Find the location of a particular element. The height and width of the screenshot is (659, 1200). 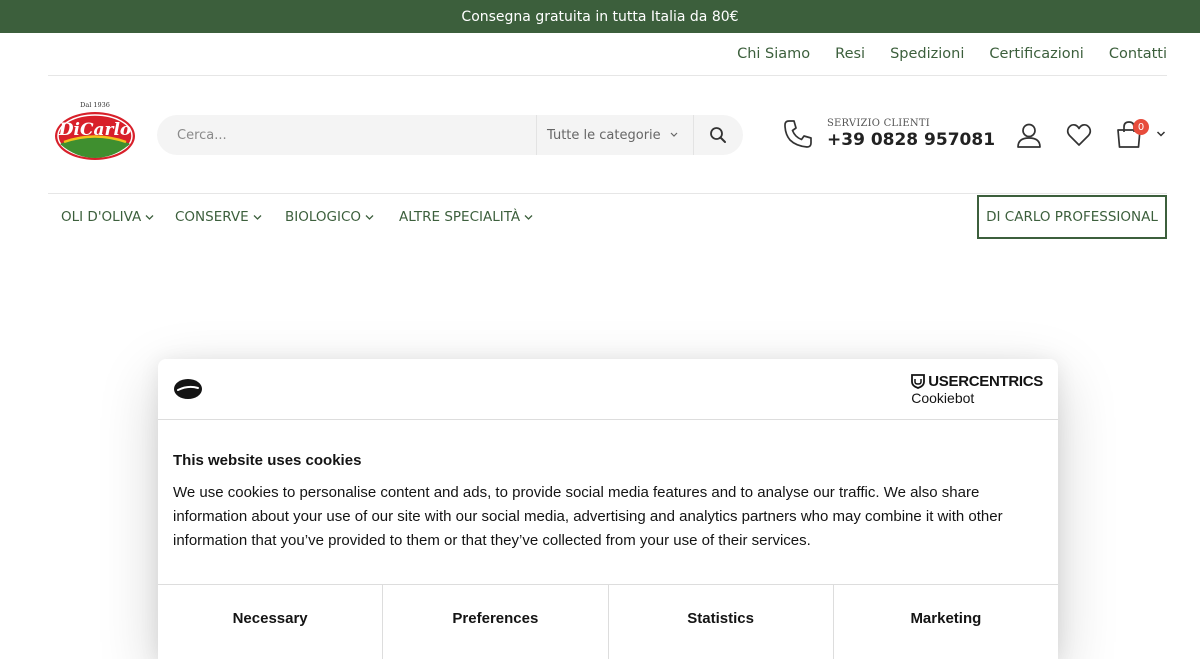

promo-bar: Consegna gratuita in tutta Italia da 80€ is located at coordinates (600, 16).